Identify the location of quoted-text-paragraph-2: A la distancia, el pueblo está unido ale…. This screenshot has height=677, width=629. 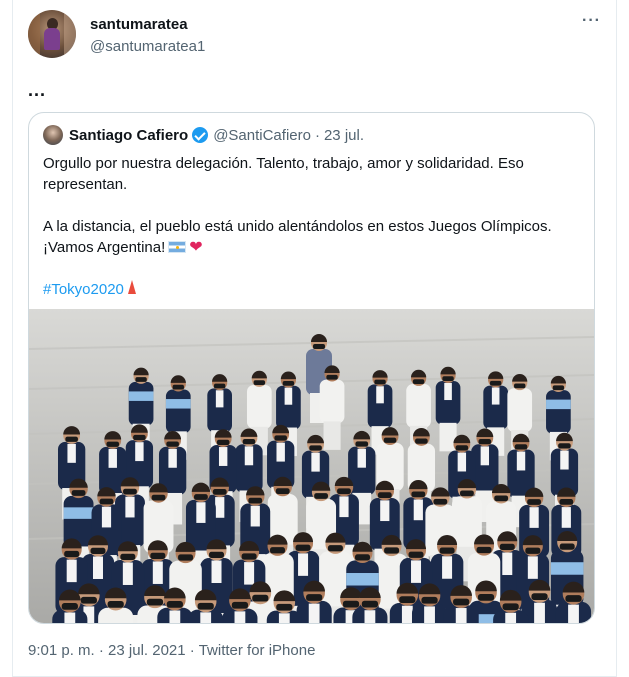
(297, 226).